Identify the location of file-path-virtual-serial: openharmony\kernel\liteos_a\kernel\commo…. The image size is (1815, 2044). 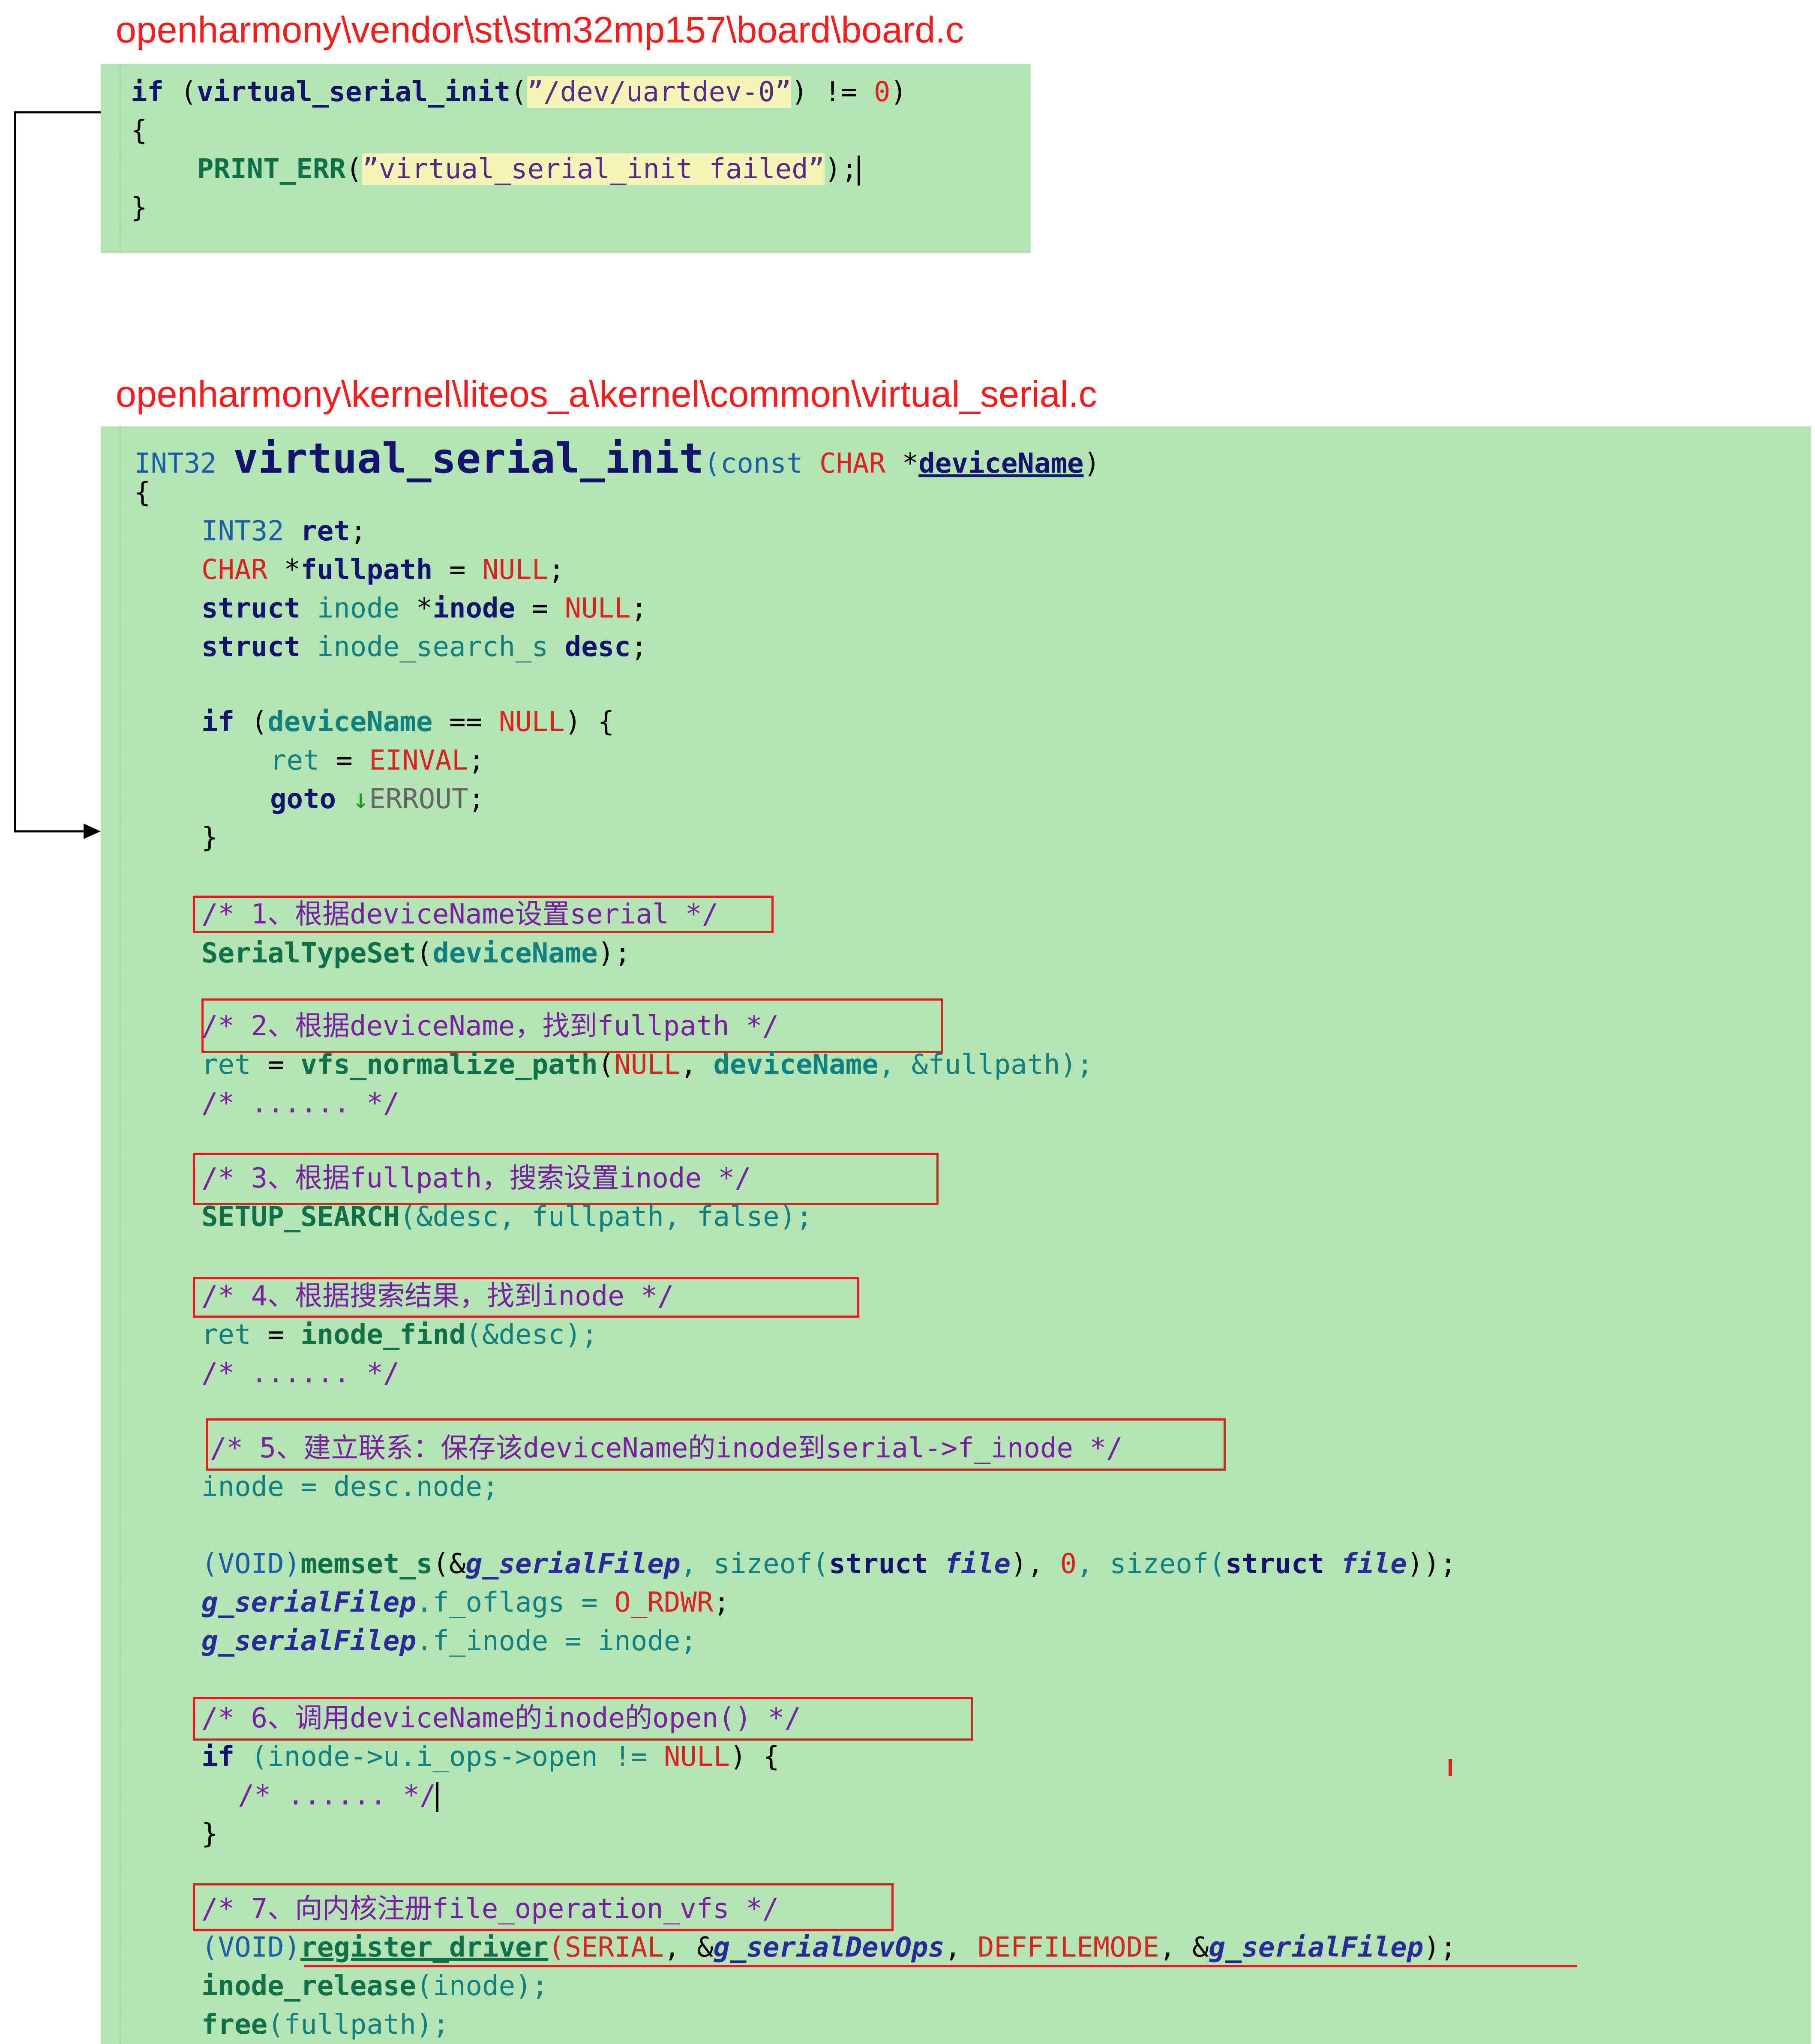
(606, 394).